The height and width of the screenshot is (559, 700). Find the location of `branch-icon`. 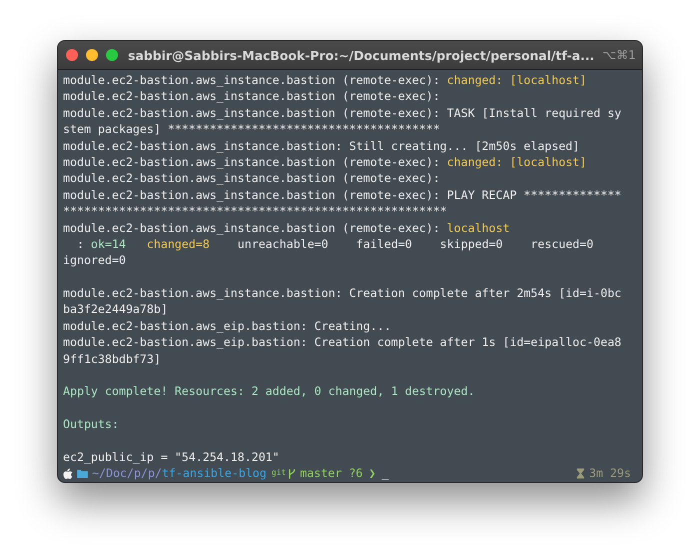

branch-icon is located at coordinates (292, 474).